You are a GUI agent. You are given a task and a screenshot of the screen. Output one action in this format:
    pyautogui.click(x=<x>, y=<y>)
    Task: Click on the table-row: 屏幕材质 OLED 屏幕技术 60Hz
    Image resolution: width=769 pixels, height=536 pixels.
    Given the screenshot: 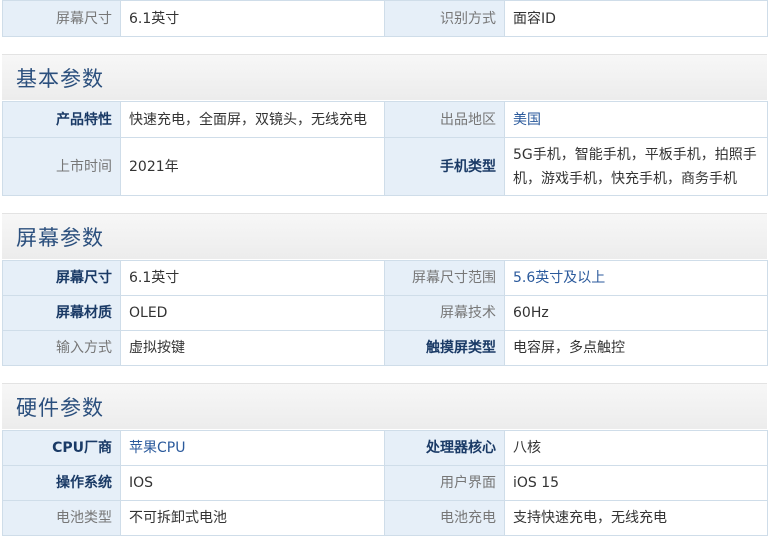 What is the action you would take?
    pyautogui.click(x=385, y=313)
    